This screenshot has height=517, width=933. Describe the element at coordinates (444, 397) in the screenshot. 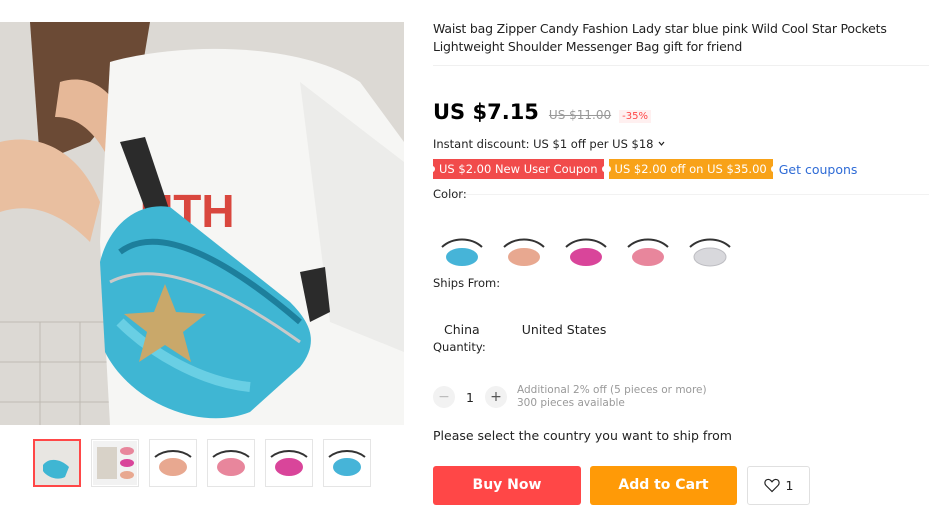

I see `quantity-decrease-button: −` at that location.